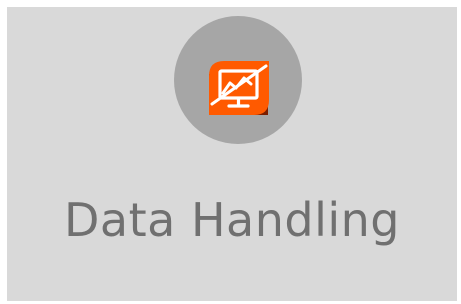  What do you see at coordinates (239, 88) in the screenshot?
I see `monitor-chart-icon` at bounding box center [239, 88].